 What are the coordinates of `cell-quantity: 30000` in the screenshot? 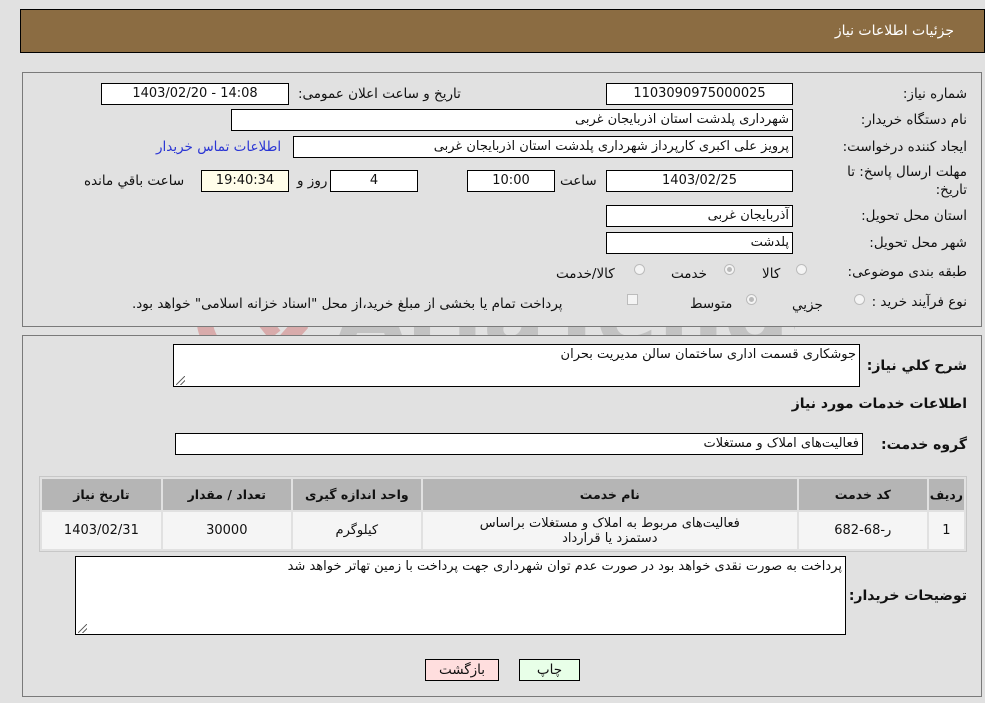 It's located at (226, 530).